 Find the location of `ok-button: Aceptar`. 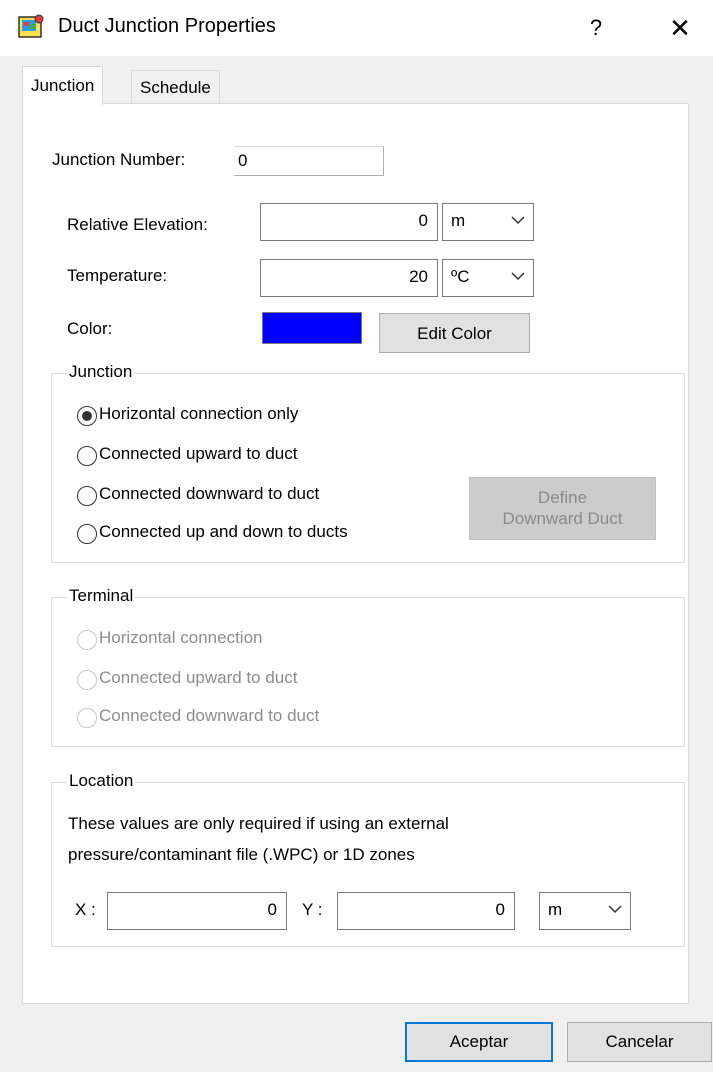

ok-button: Aceptar is located at coordinates (479, 1042).